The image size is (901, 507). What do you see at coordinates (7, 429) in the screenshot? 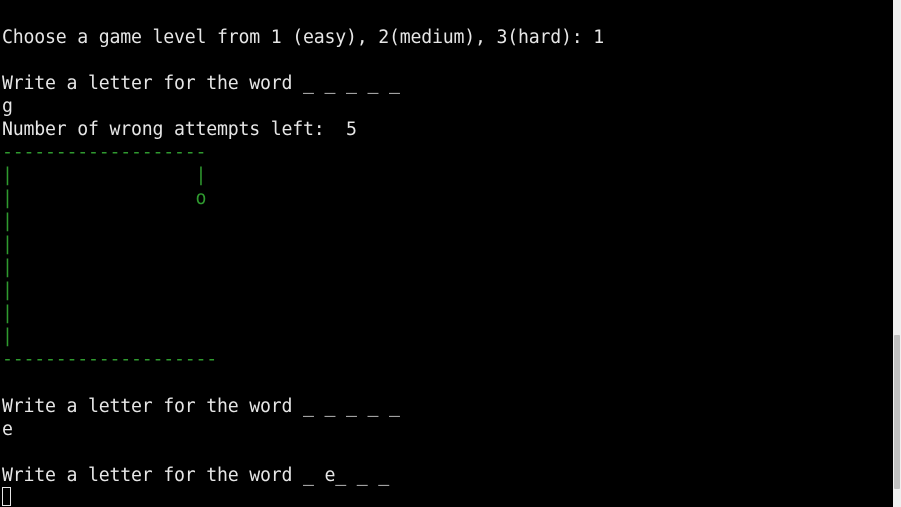
I see `user-input-letter: e` at bounding box center [7, 429].